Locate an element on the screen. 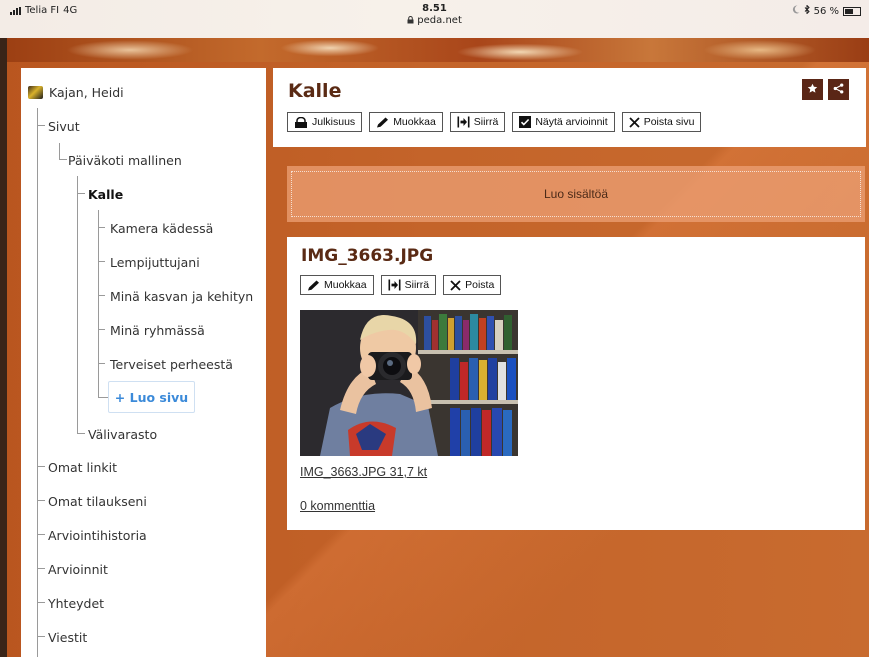  sidebar-item-arviointihistoria: Arviointihistoria is located at coordinates (97, 535).